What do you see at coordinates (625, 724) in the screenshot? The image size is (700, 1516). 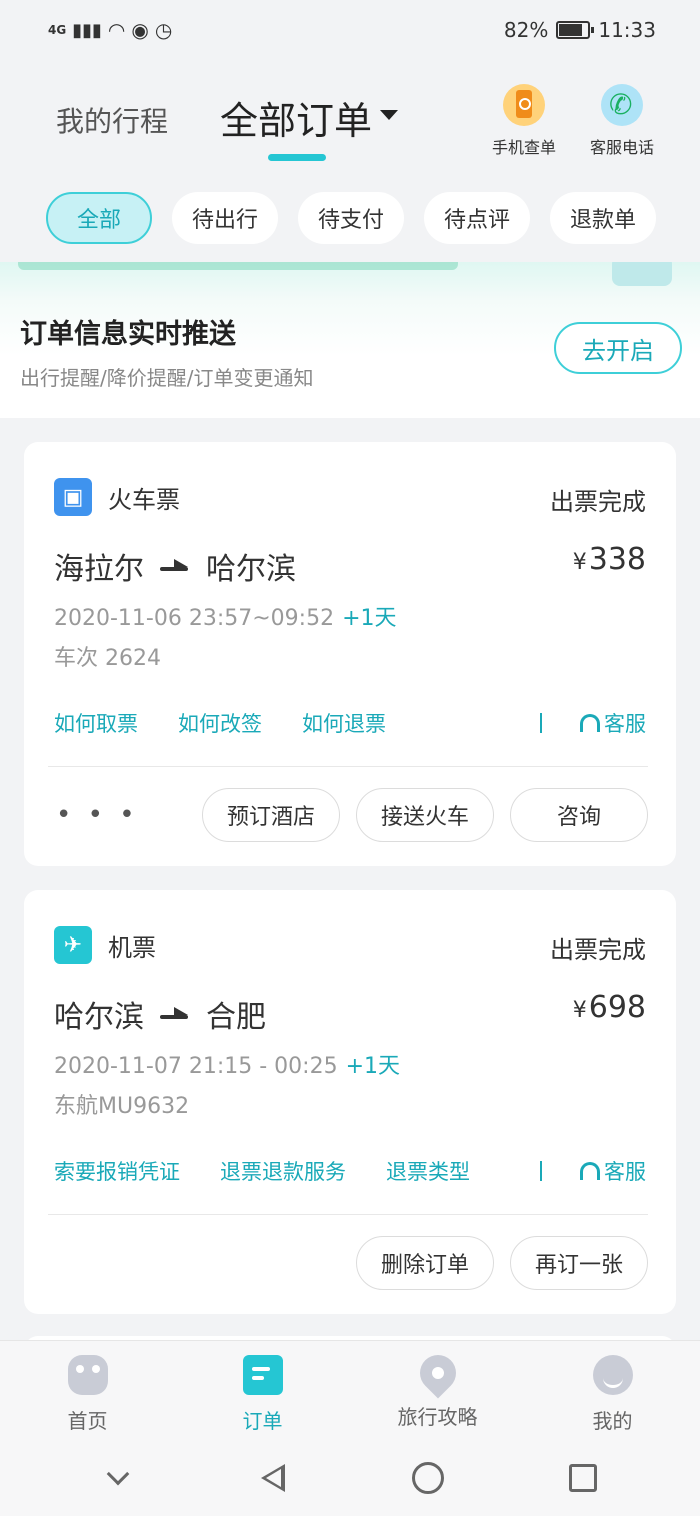 I see `customer-service-label: 客服` at bounding box center [625, 724].